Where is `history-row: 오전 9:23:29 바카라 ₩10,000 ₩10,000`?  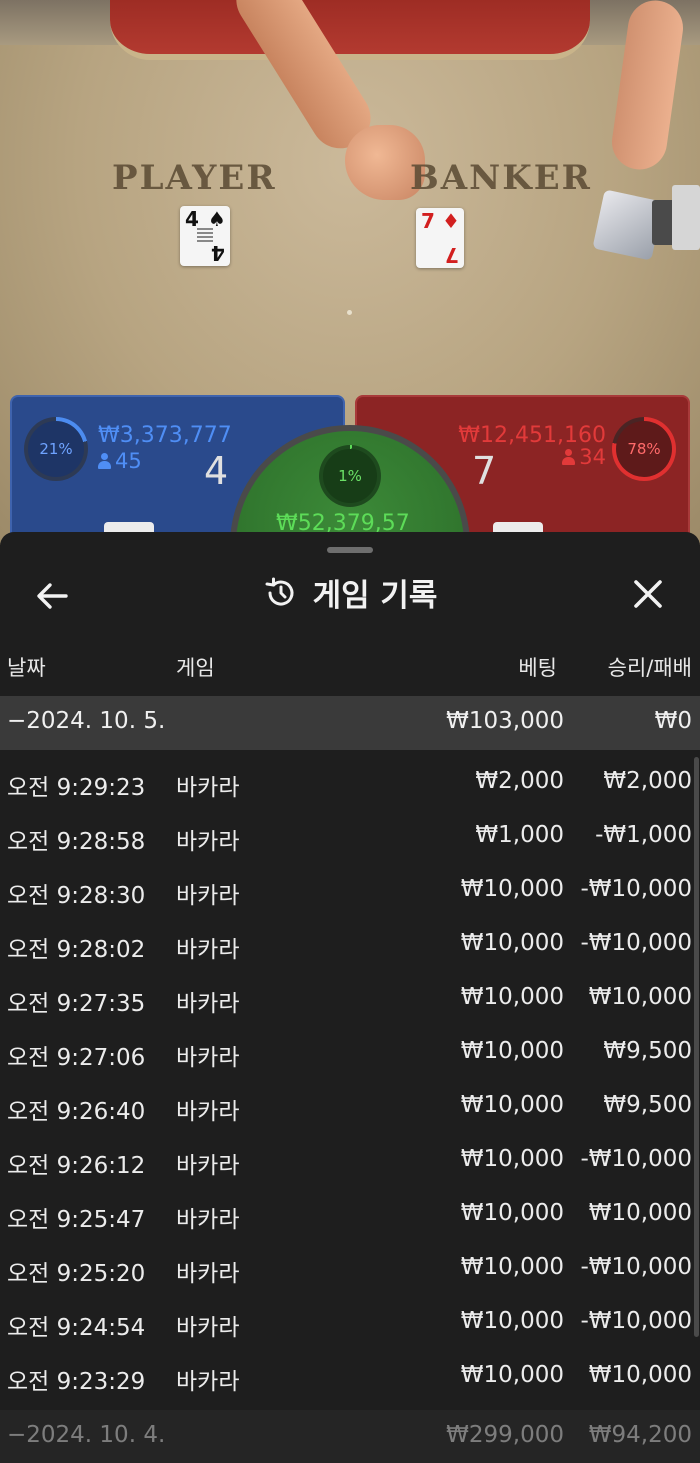
history-row: 오전 9:23:29 바카라 ₩10,000 ₩10,000 is located at coordinates (350, 1377).